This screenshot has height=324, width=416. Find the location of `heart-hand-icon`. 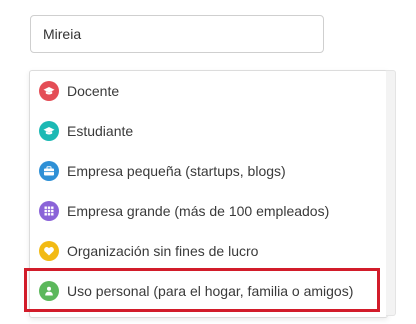

heart-hand-icon is located at coordinates (49, 251).